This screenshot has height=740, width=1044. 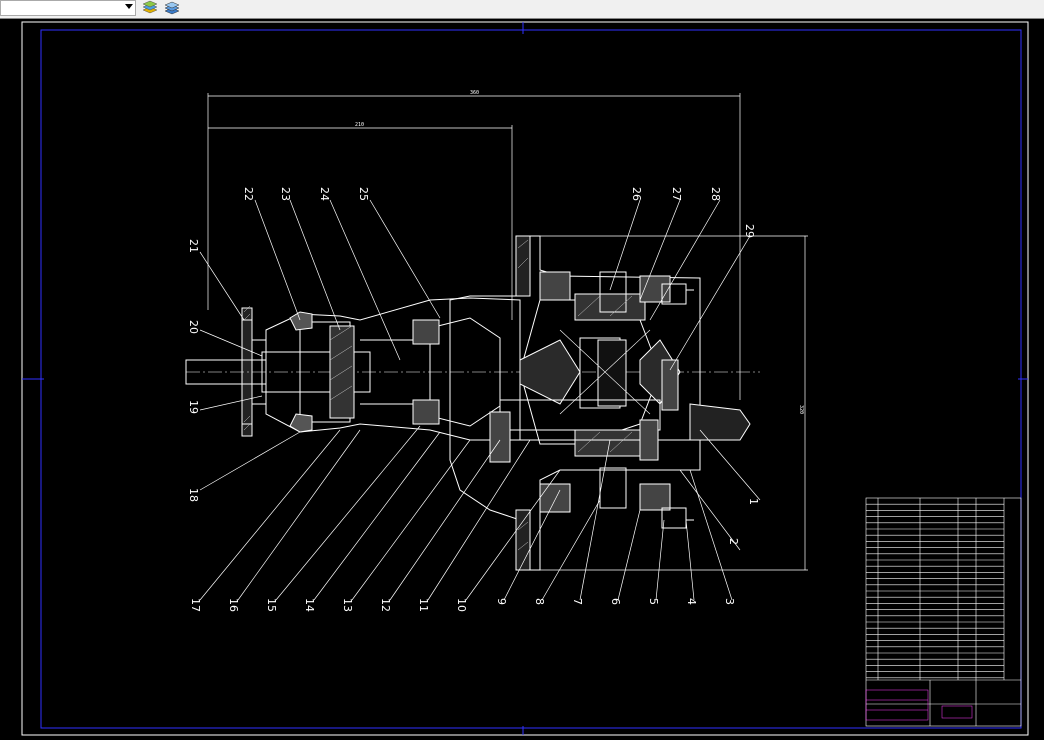 What do you see at coordinates (68, 8) in the screenshot?
I see `layer-dropdown` at bounding box center [68, 8].